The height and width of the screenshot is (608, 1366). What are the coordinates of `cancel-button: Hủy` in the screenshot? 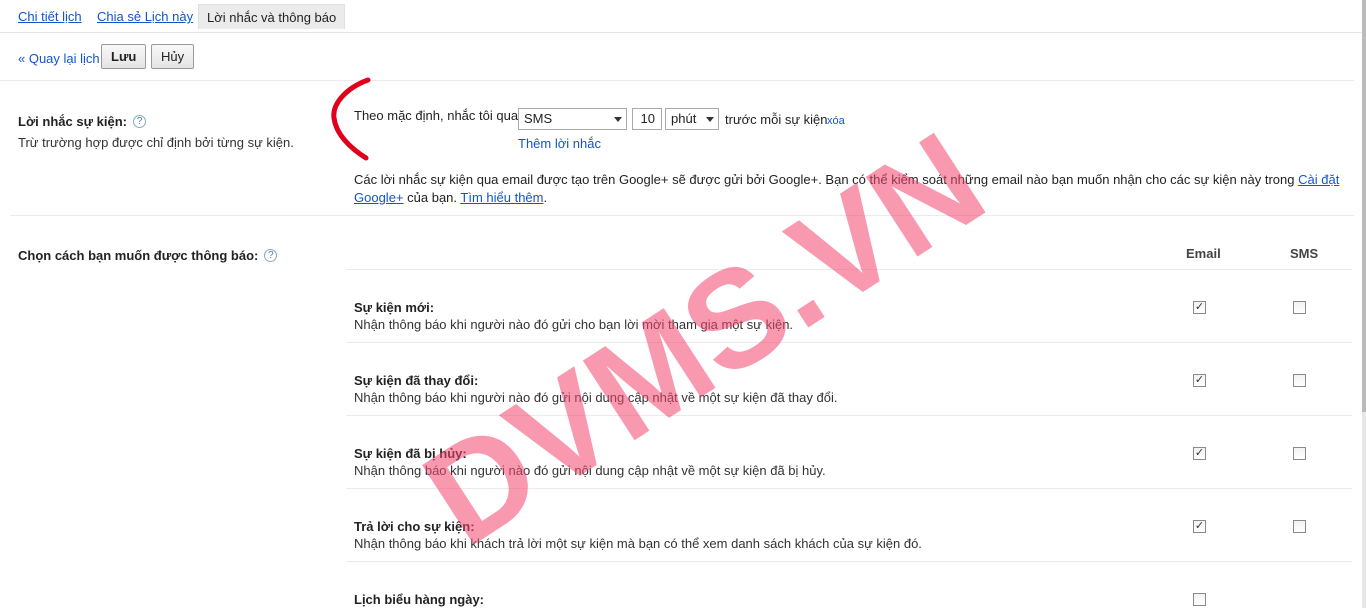 It's located at (173, 56).